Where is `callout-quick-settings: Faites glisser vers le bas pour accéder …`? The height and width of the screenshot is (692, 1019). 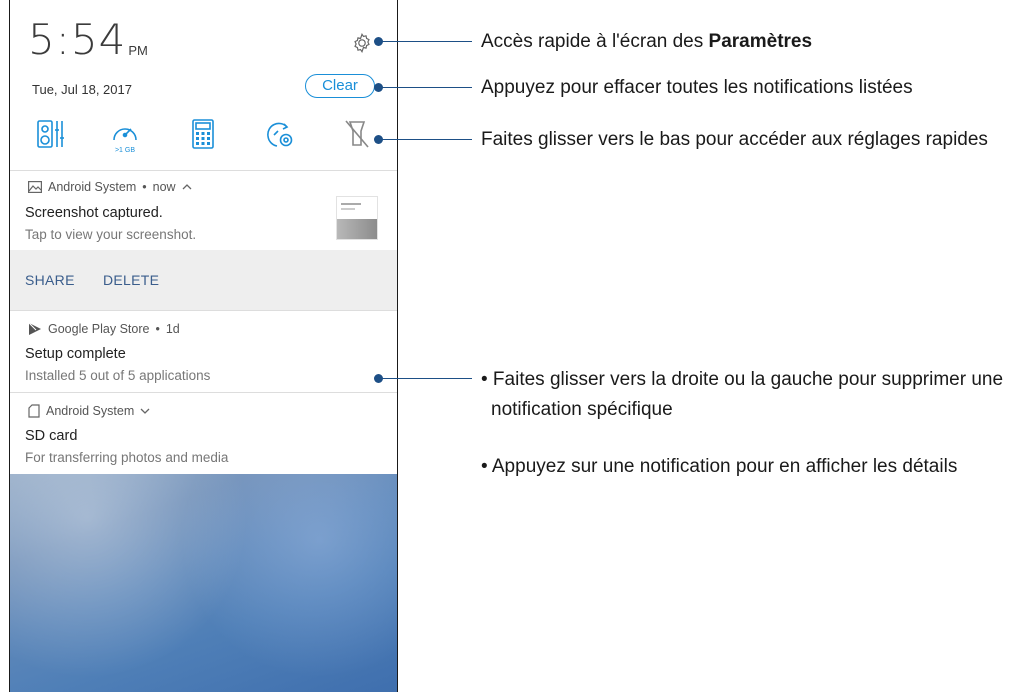
callout-quick-settings: Faites glisser vers le bas pour accéder … is located at coordinates (734, 139).